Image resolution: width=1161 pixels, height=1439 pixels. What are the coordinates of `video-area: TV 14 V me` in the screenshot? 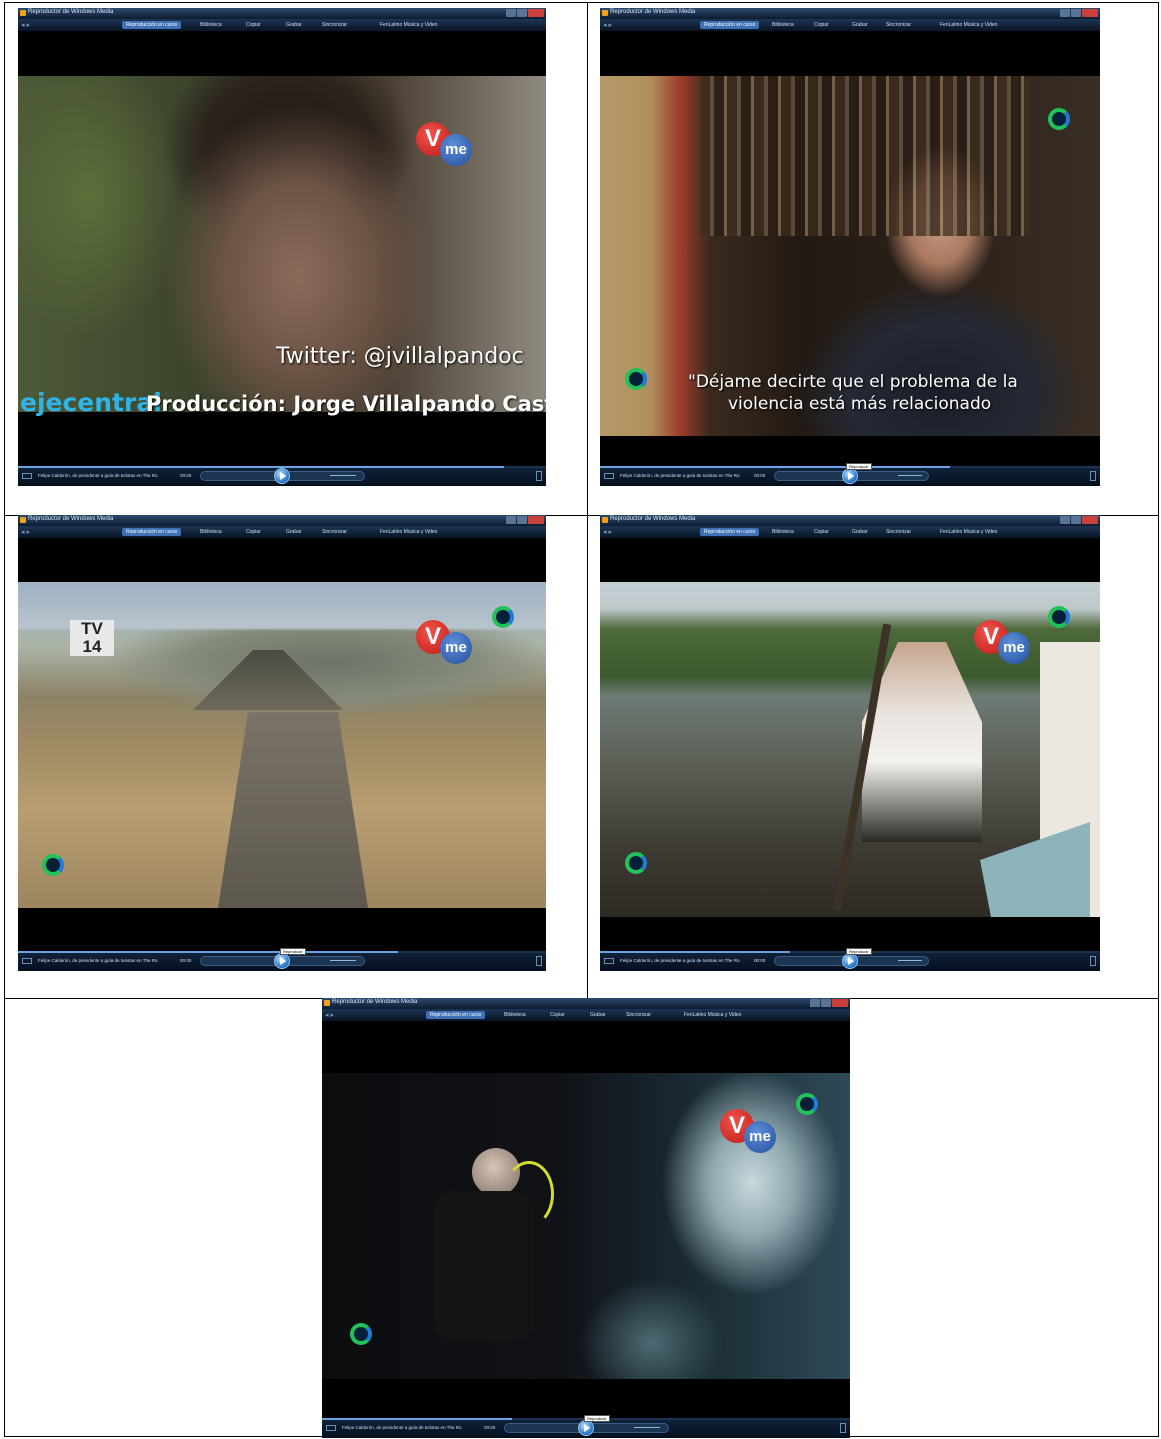 It's located at (282, 745).